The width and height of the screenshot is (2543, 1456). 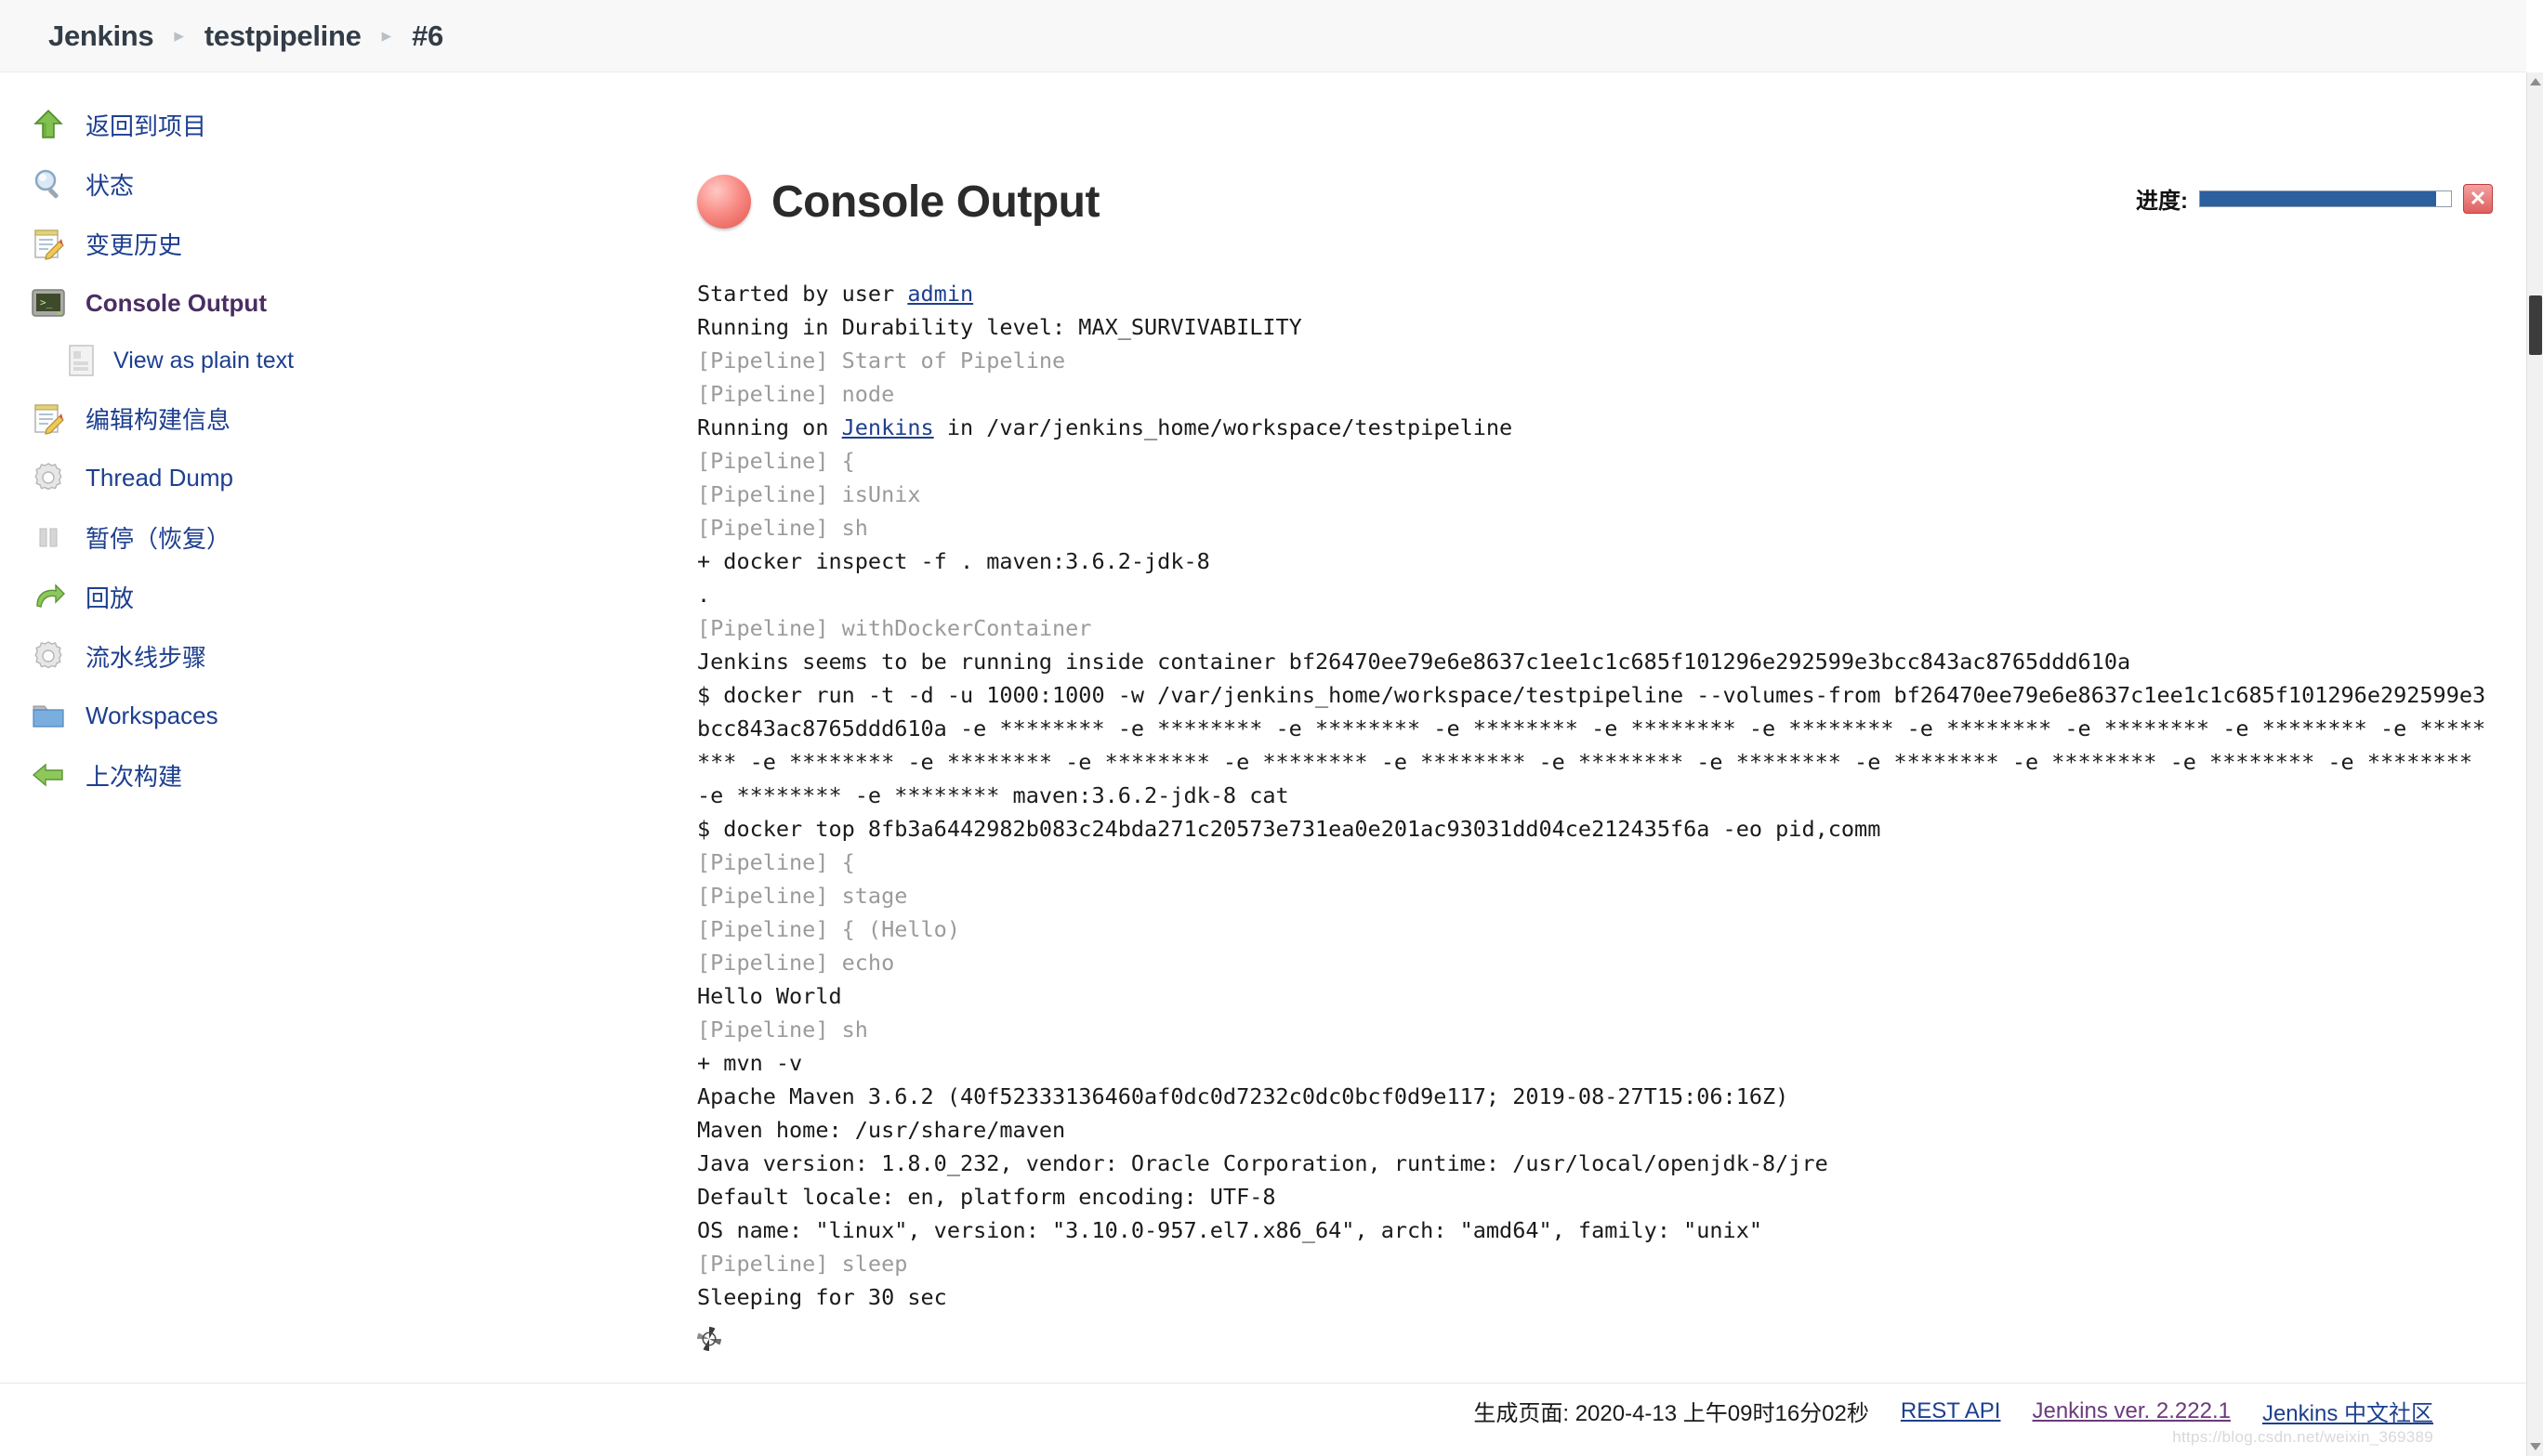 I want to click on stop-build-button: ✕, so click(x=2478, y=198).